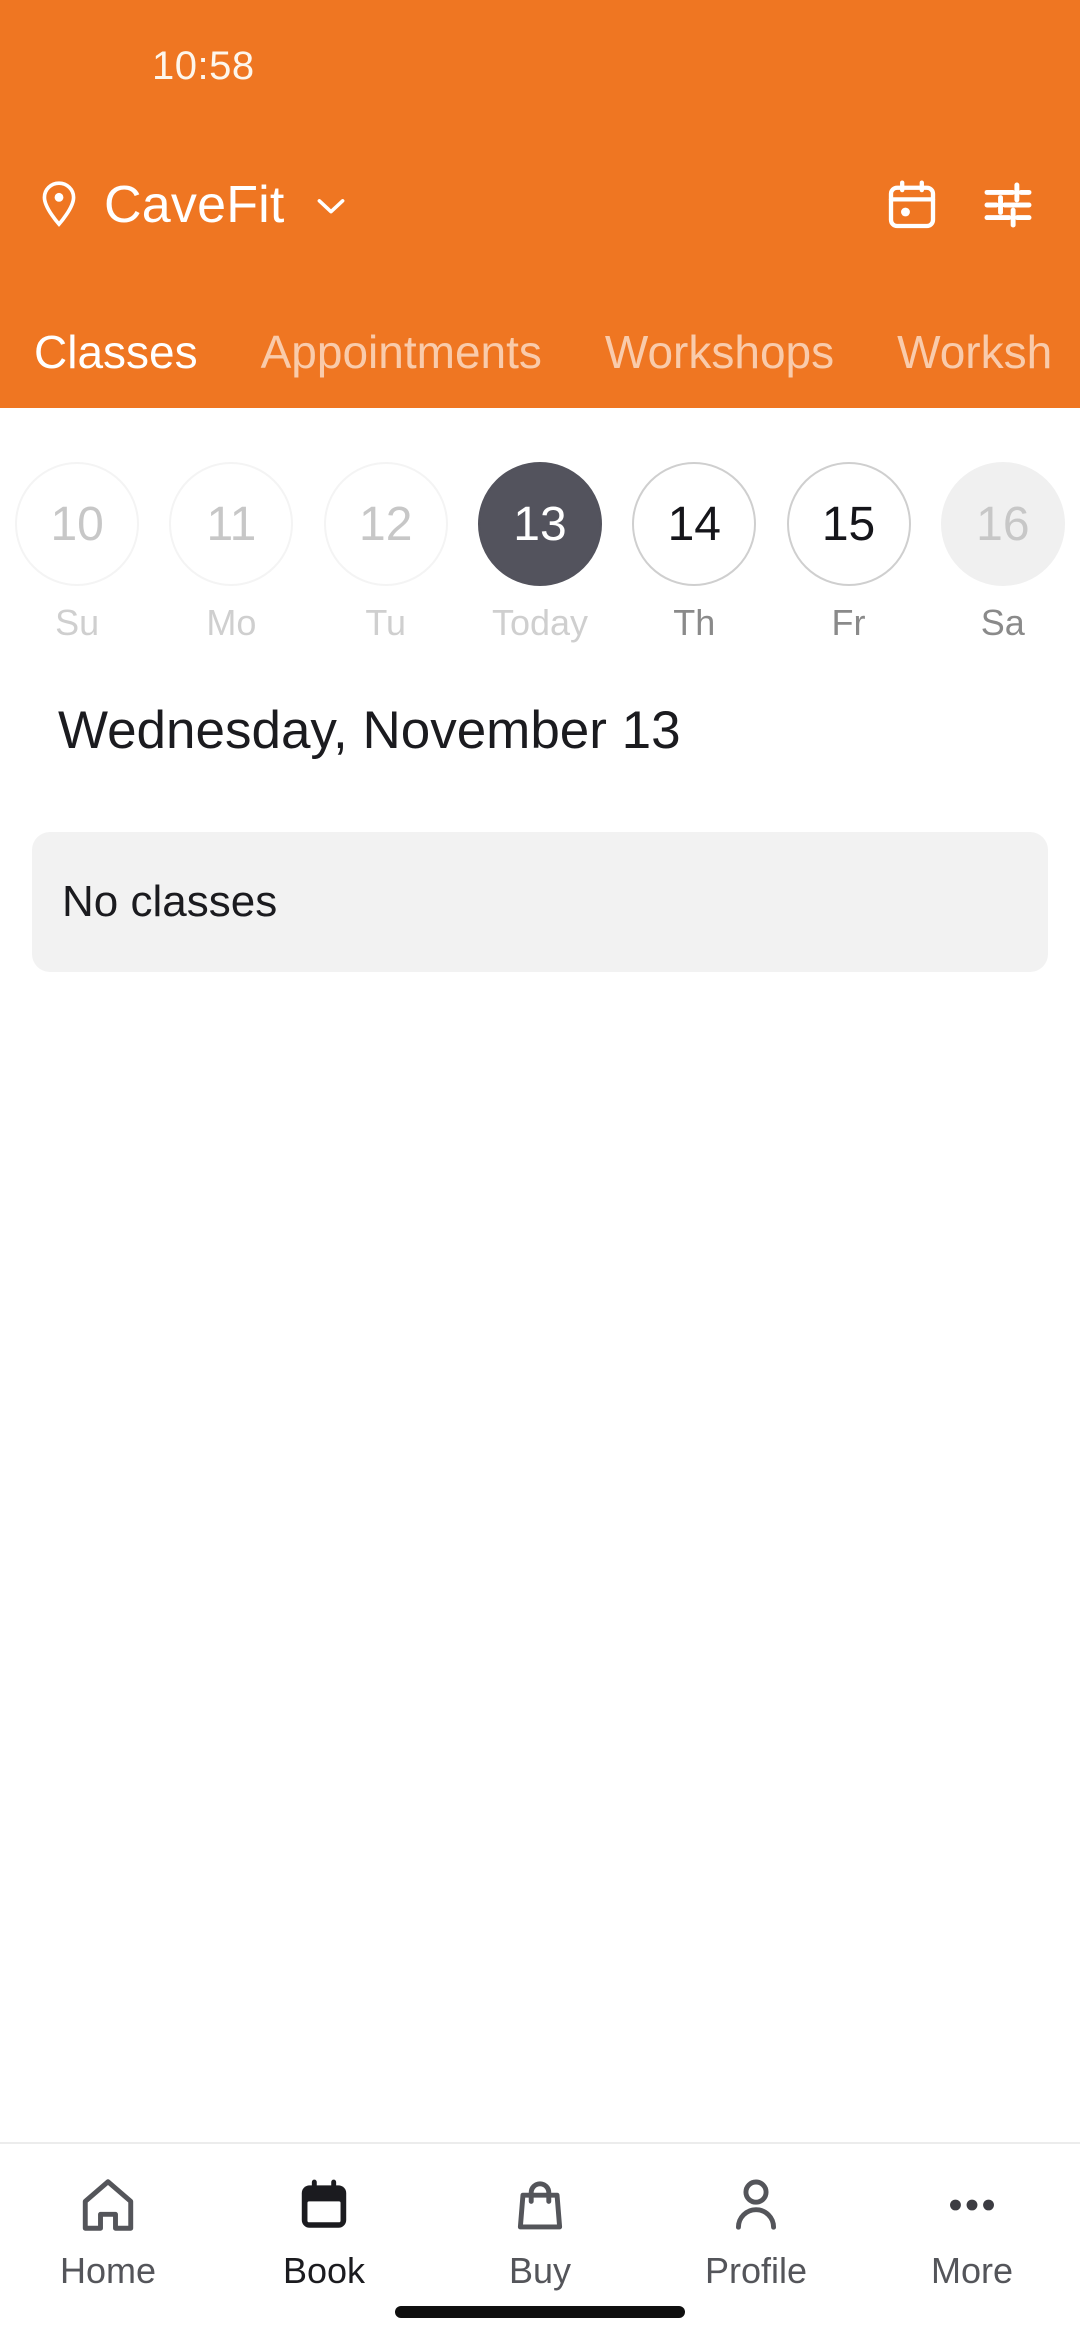 Image resolution: width=1080 pixels, height=2340 pixels. I want to click on home-indicator, so click(540, 2312).